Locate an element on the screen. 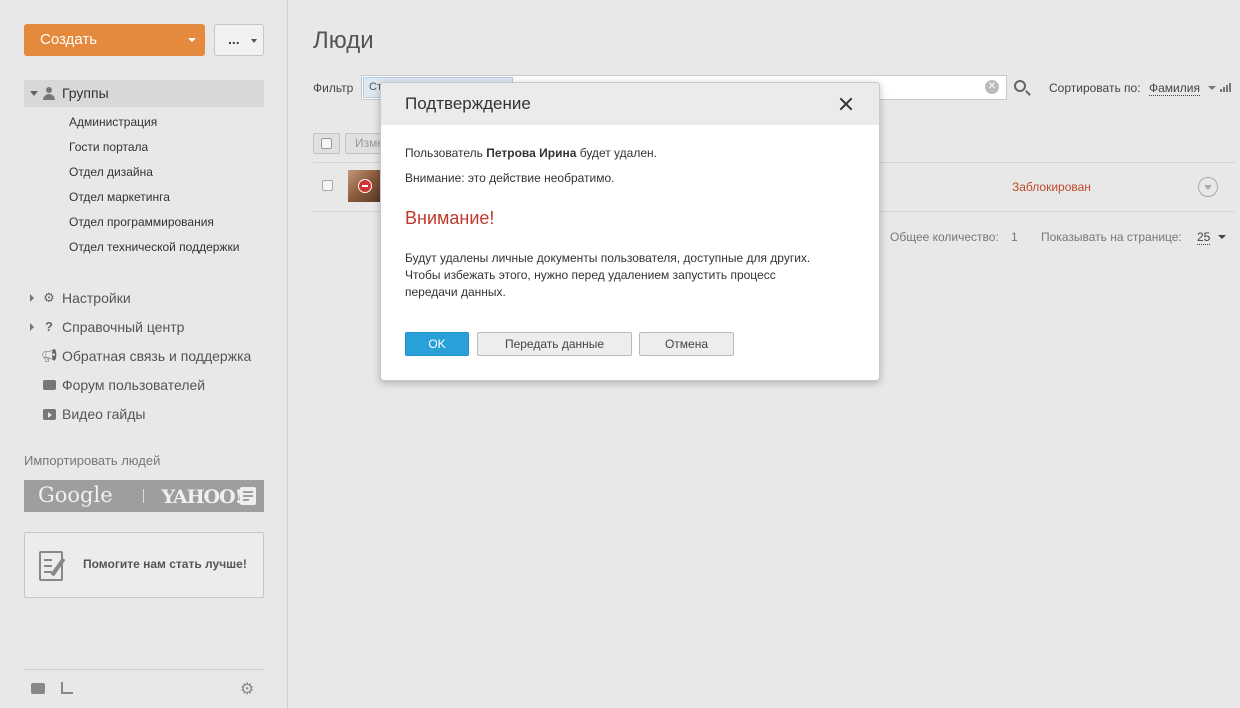  status-badge: Заблокирован is located at coordinates (1051, 187).